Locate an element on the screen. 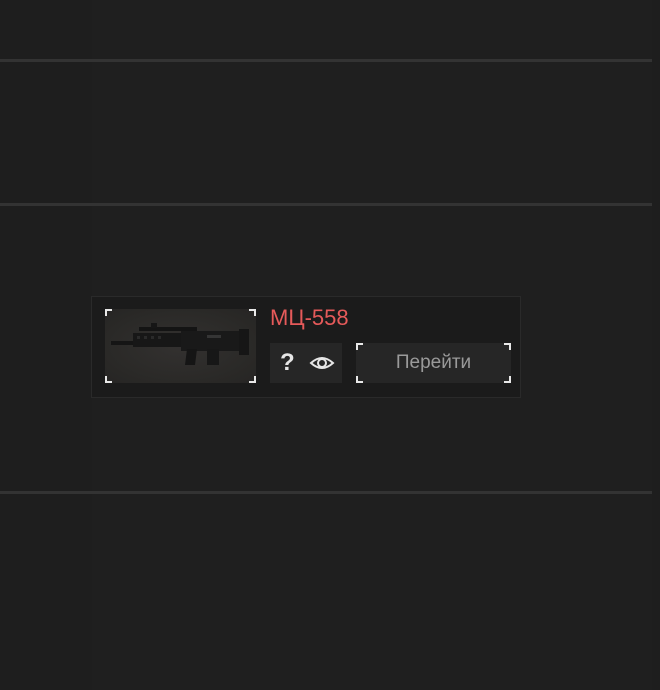 Image resolution: width=660 pixels, height=690 pixels. rifle-image is located at coordinates (180, 344).